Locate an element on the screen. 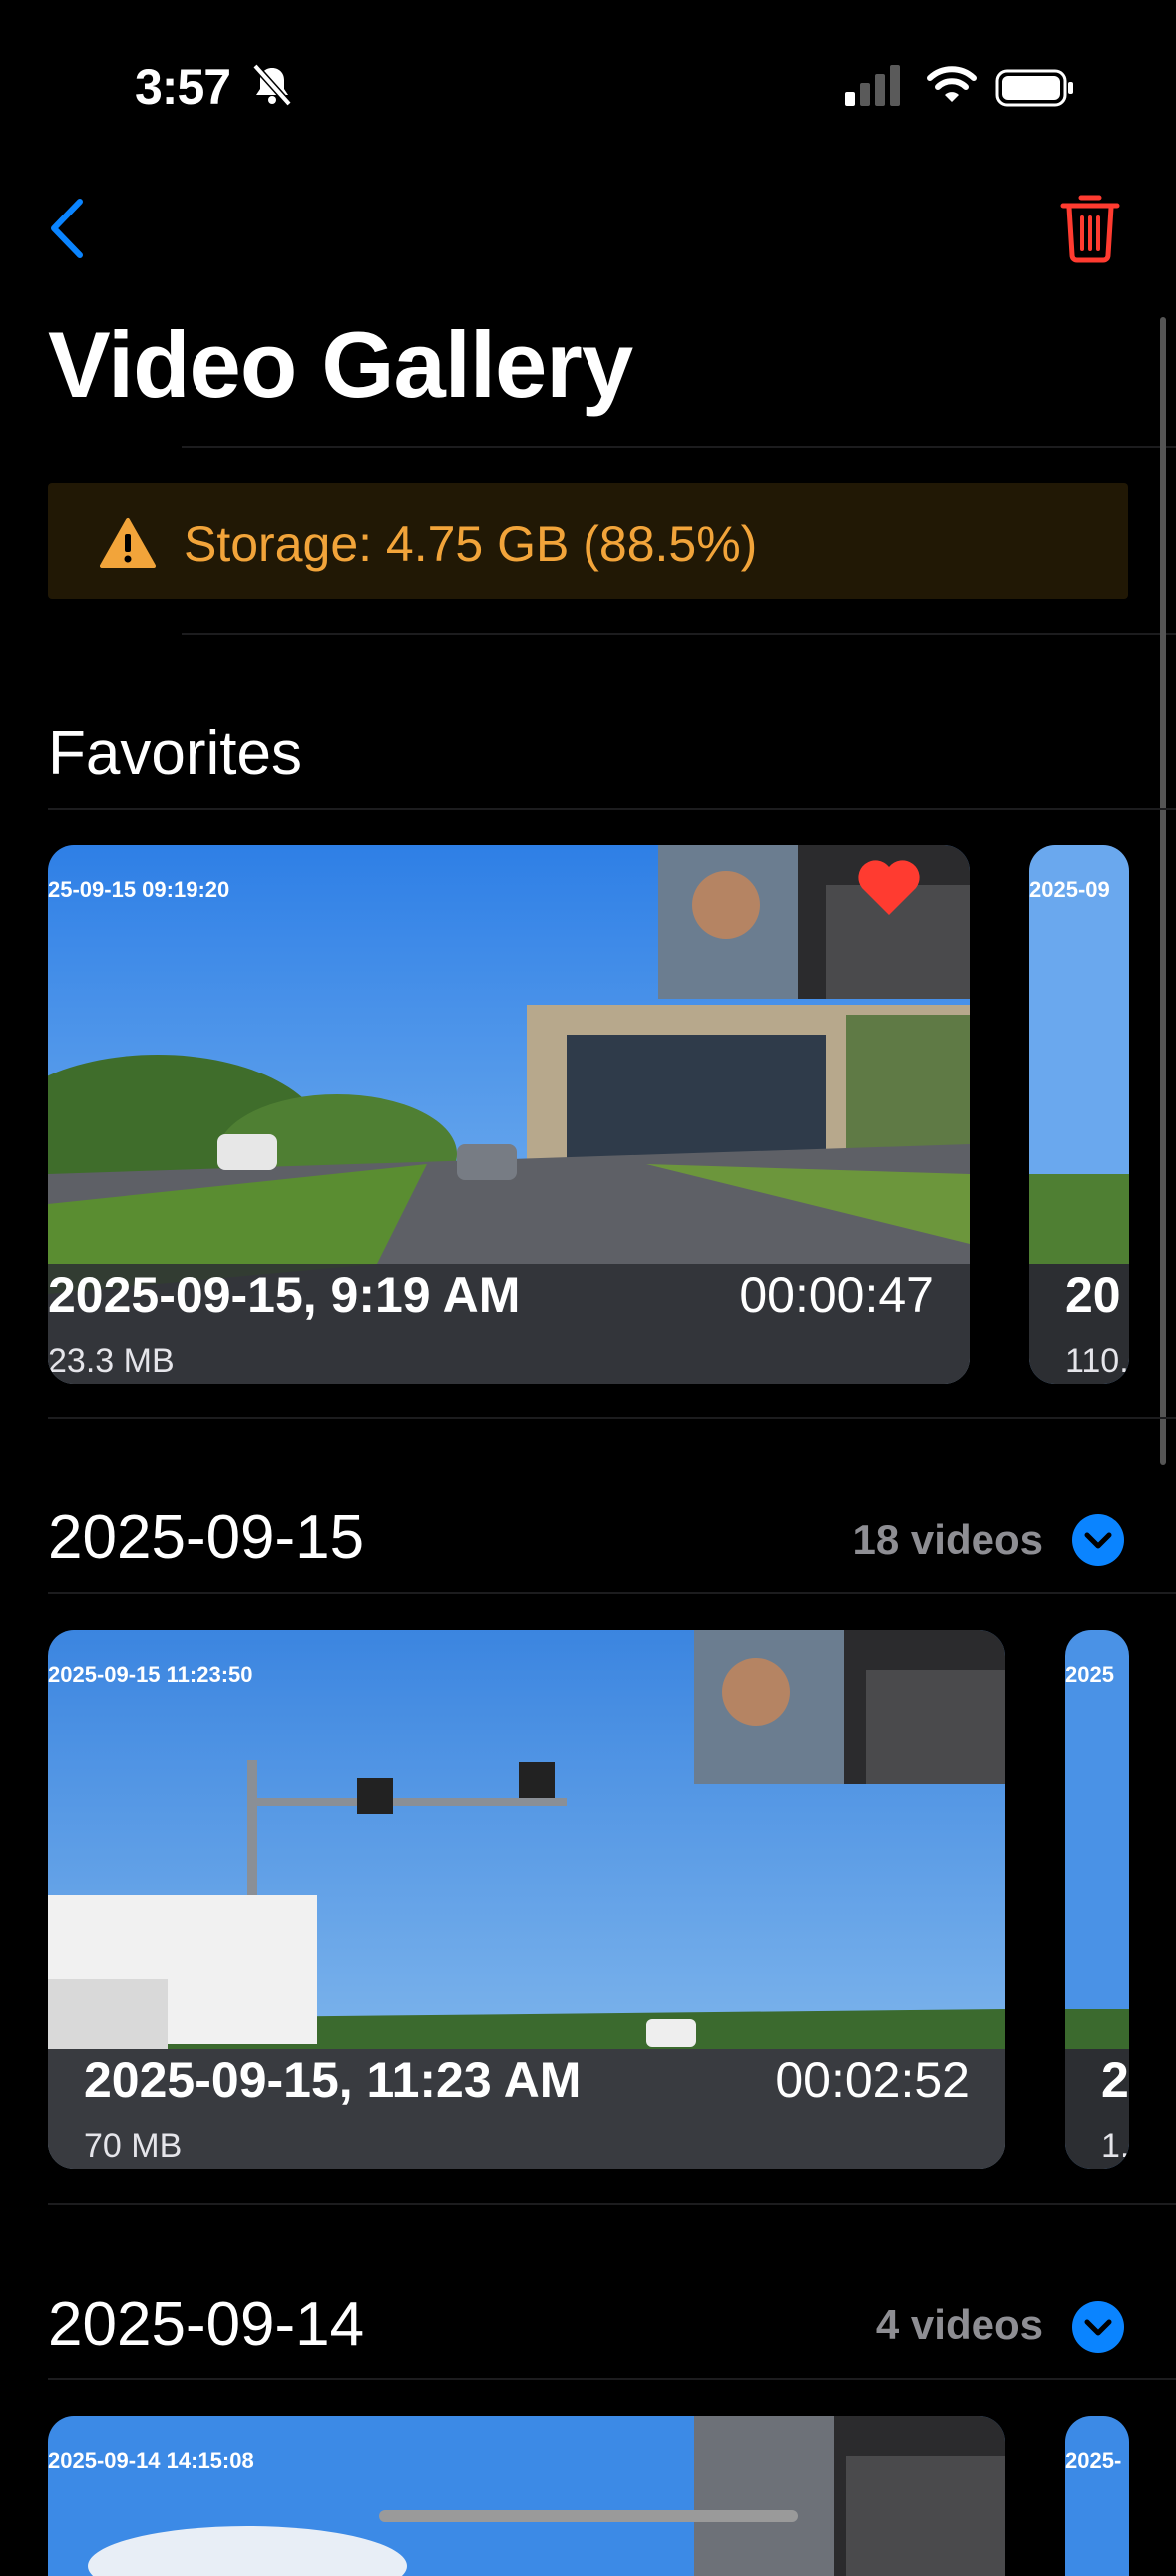 This screenshot has height=2576, width=1176. page-title: Video Gallery is located at coordinates (341, 364).